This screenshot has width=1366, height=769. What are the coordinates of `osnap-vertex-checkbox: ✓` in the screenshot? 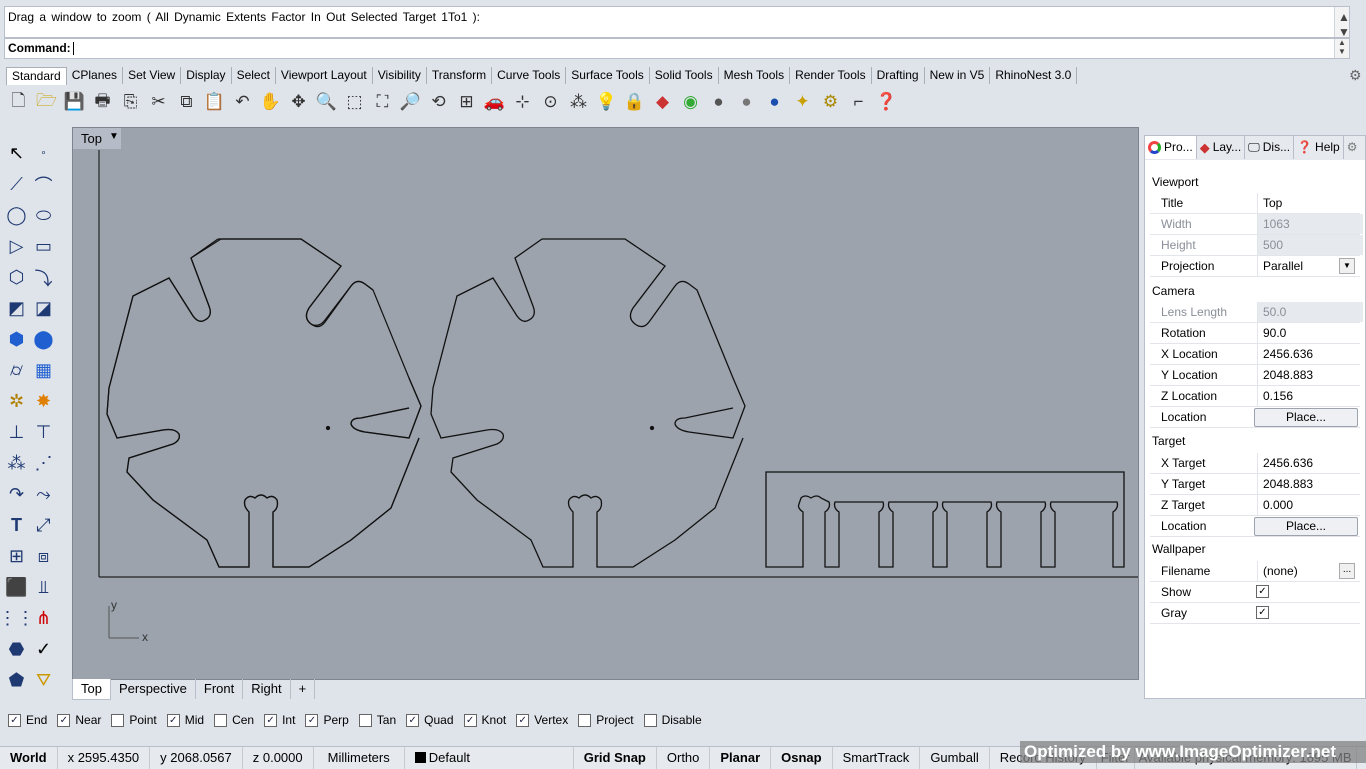 It's located at (523, 720).